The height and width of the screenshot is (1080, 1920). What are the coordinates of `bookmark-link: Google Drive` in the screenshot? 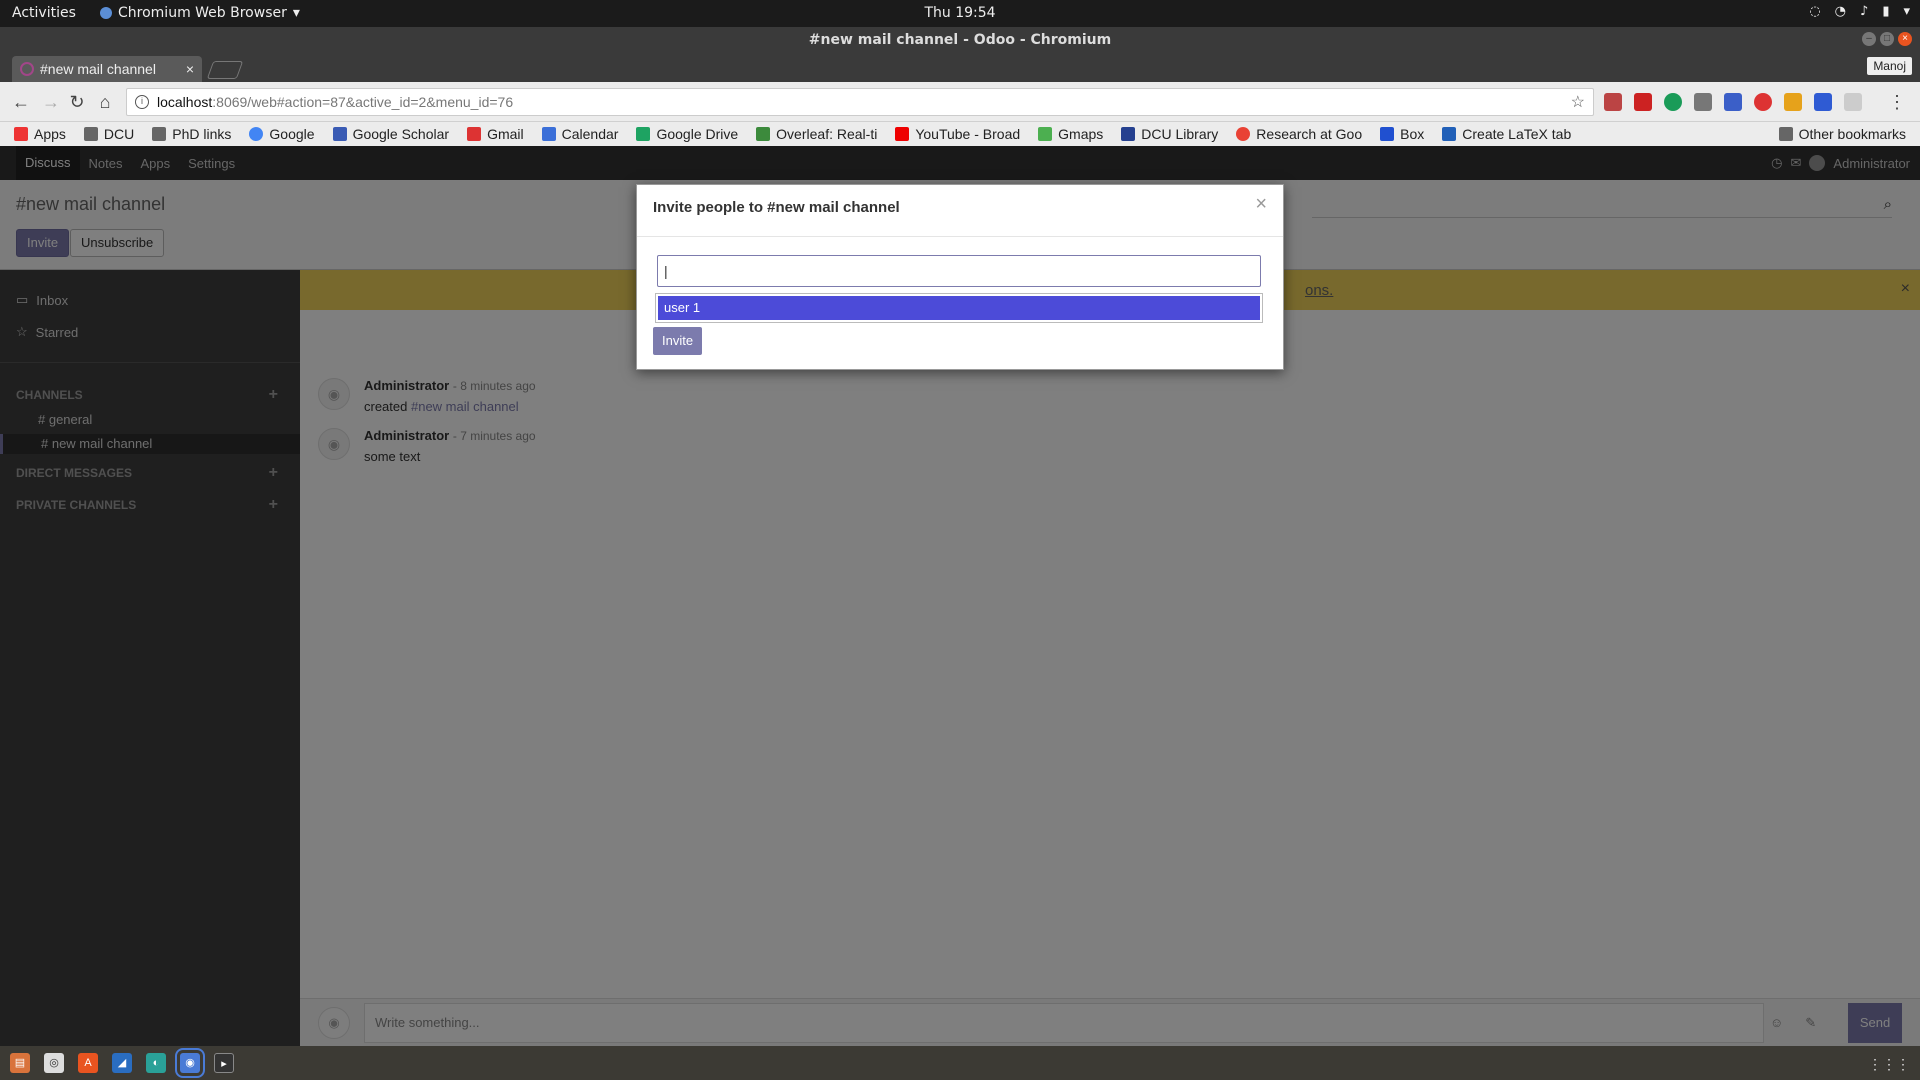 It's located at (687, 134).